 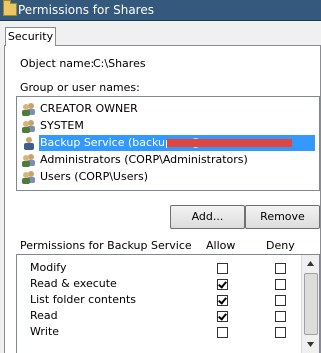 I want to click on scroll-up-icon, so click(x=310, y=263).